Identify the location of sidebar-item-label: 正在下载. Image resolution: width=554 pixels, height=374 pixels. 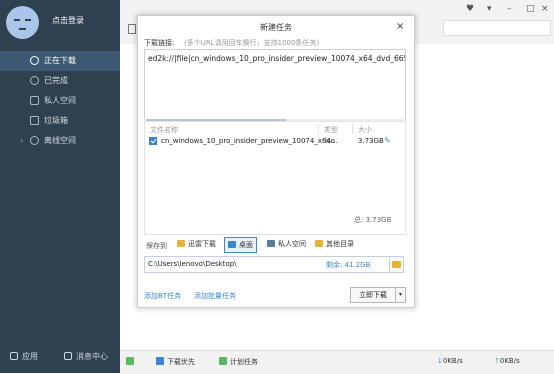
(60, 60).